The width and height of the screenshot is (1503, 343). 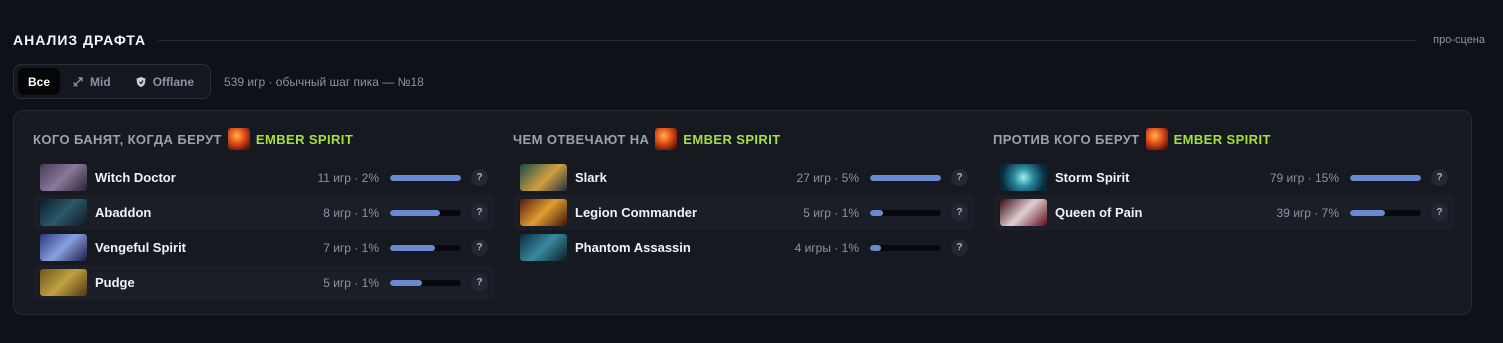 What do you see at coordinates (348, 177) in the screenshot?
I see `games-stat: 11 игр · 2%` at bounding box center [348, 177].